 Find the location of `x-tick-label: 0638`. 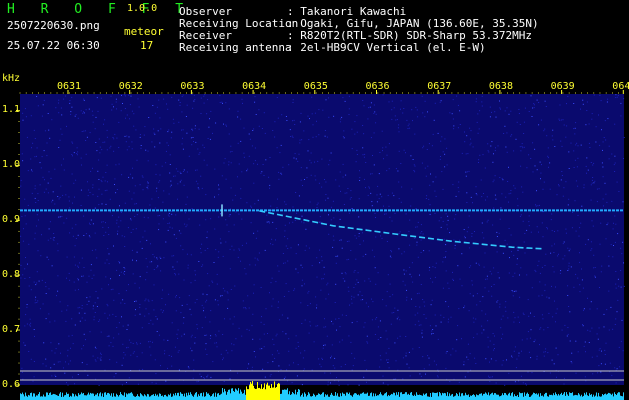

x-tick-label: 0638 is located at coordinates (500, 86).